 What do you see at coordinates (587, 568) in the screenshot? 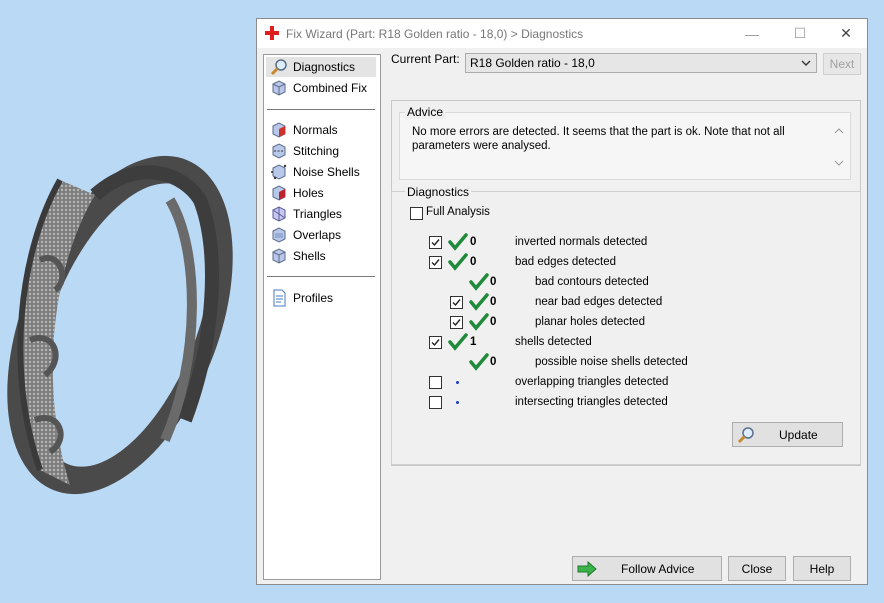
I see `green-arrow-right-icon` at bounding box center [587, 568].